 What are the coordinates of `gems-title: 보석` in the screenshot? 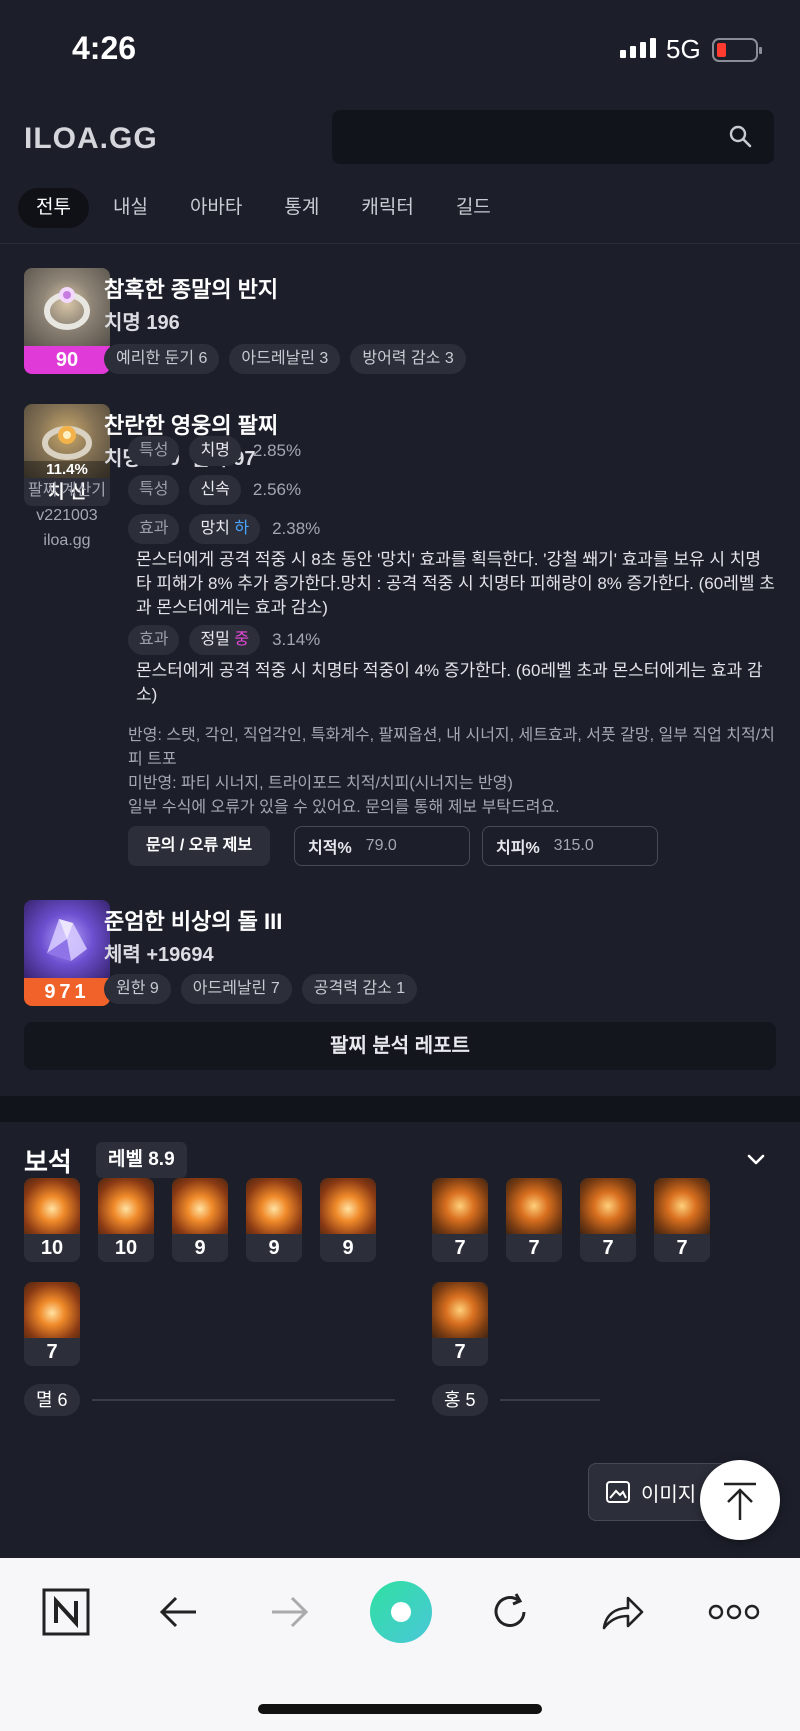 It's located at (48, 1162).